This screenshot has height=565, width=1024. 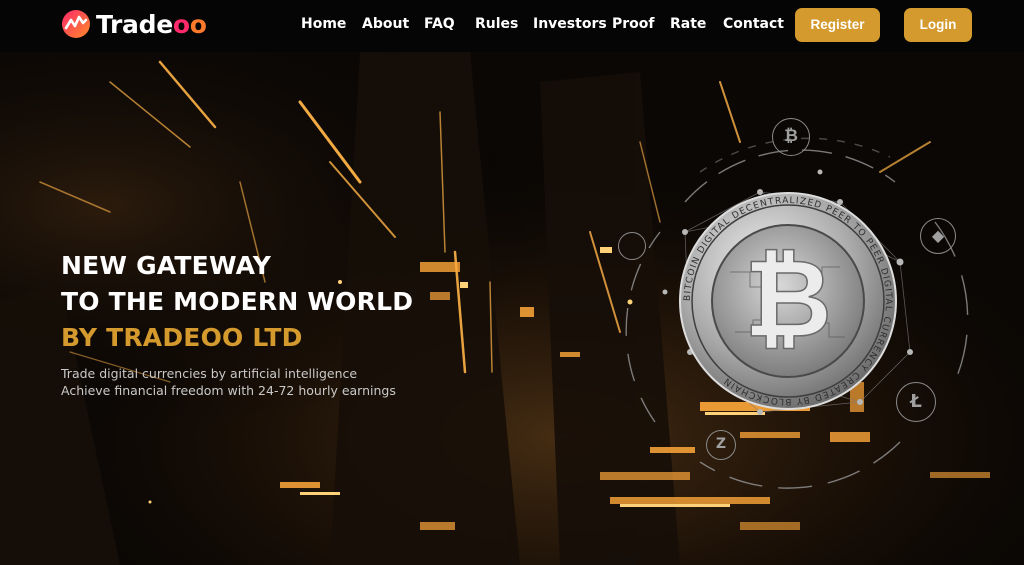 What do you see at coordinates (632, 246) in the screenshot?
I see `network-node-icon` at bounding box center [632, 246].